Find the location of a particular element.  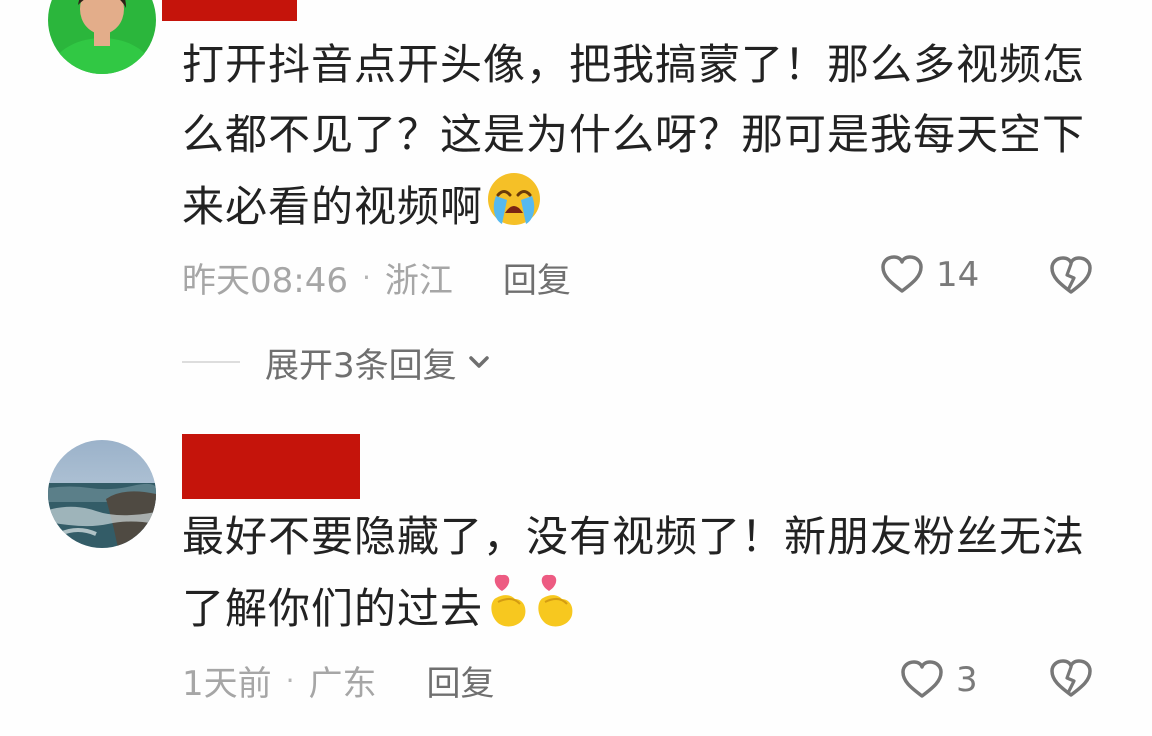

comment-body: 最好不要隐藏了，没有视频了！新朋友粉丝无法了解你们的过去 is located at coordinates (634, 572).